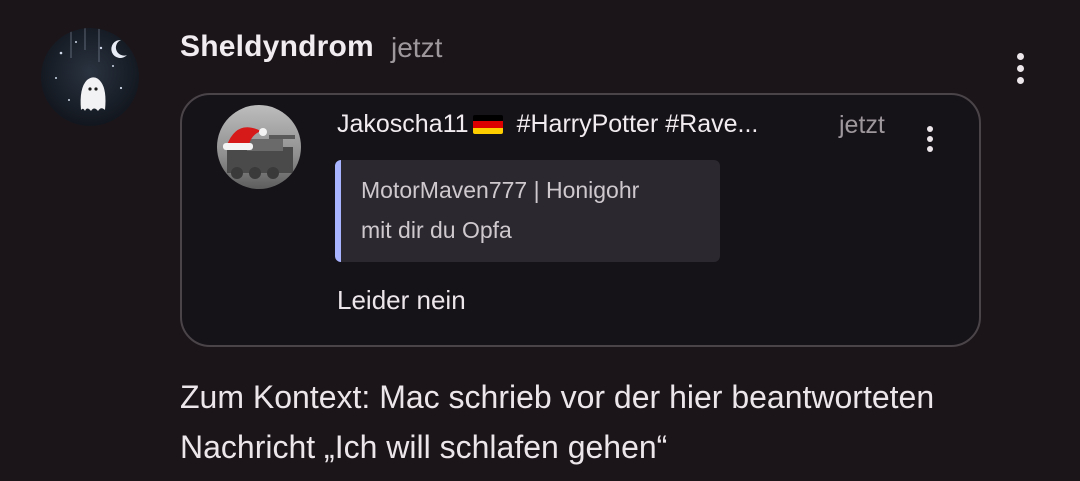  Describe the element at coordinates (436, 230) in the screenshot. I see `reply-reference-text: mit dir du Opfa` at that location.